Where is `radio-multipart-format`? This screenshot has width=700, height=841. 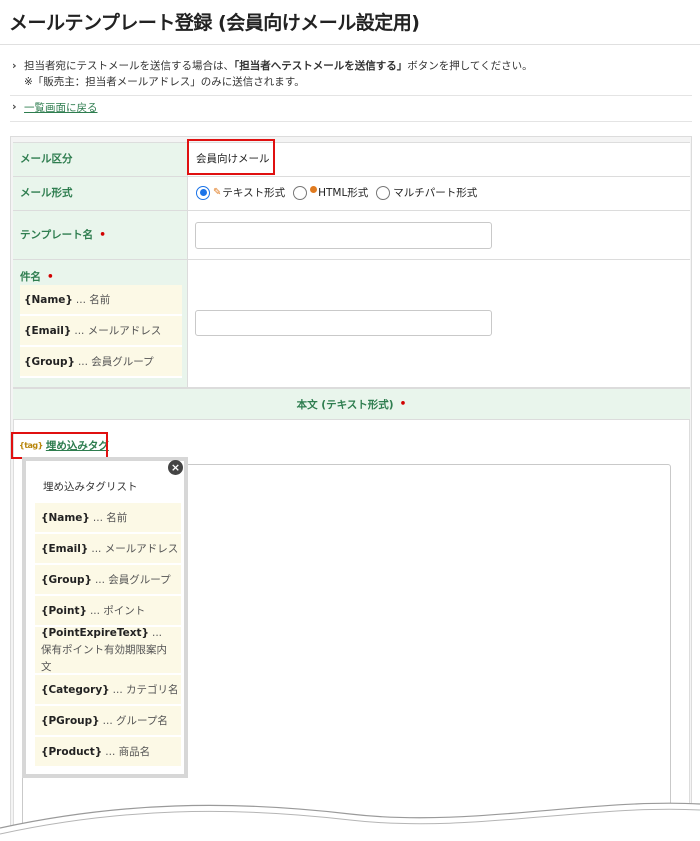 radio-multipart-format is located at coordinates (383, 192).